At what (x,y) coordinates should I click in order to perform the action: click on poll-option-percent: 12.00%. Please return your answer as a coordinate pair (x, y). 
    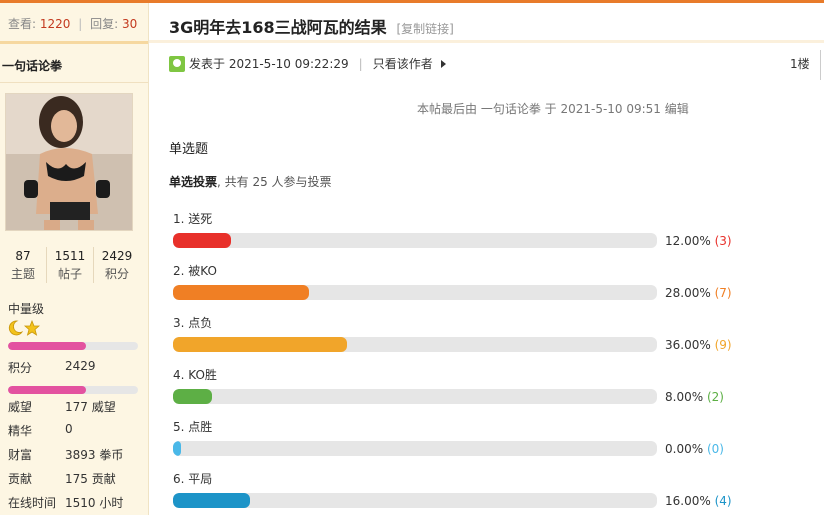
    Looking at the image, I should click on (690, 241).